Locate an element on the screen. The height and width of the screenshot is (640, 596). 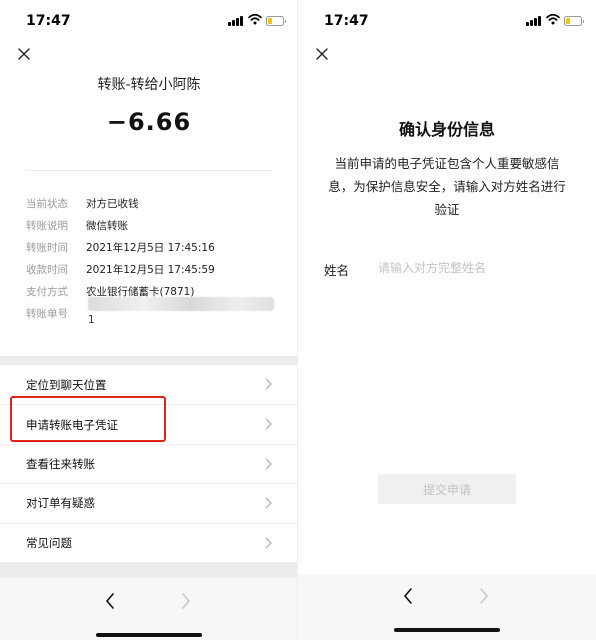
menu-item-label: 定位到聊天位置 is located at coordinates (66, 384).